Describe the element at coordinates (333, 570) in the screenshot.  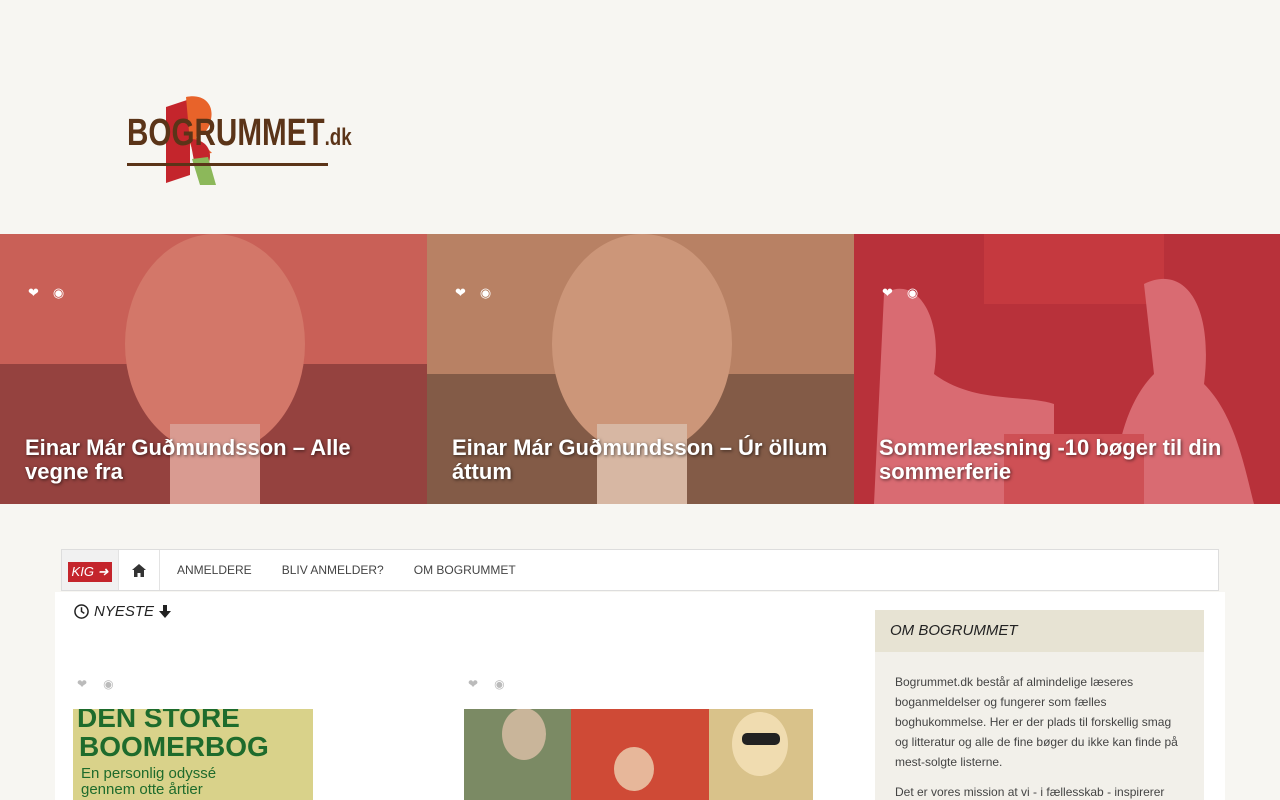
I see `nav-item-bliv-anmelder: BLIV ANMELDER?` at that location.